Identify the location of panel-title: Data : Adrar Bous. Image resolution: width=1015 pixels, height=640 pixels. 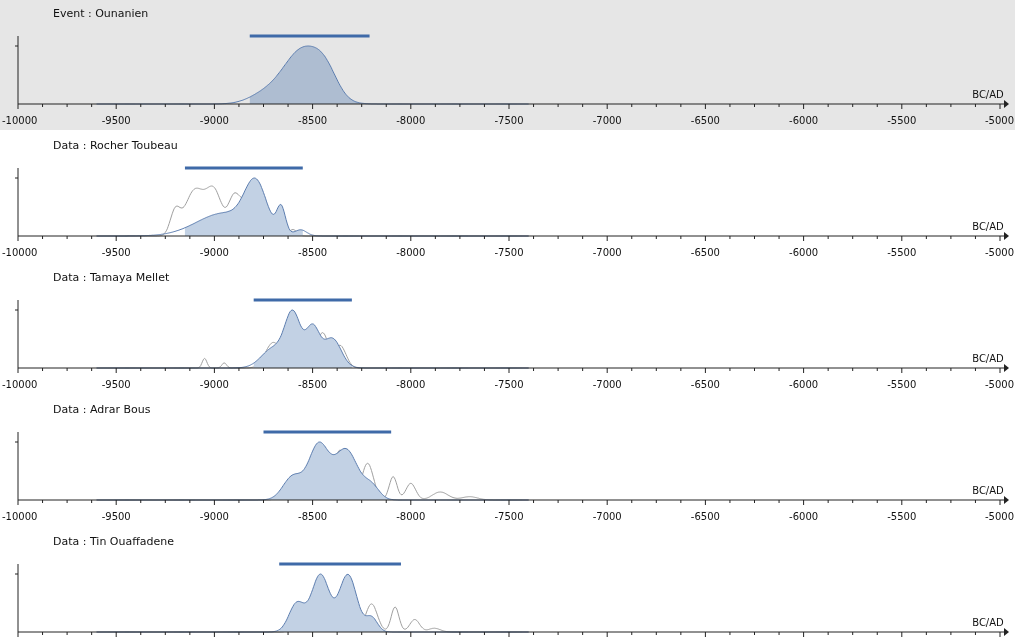
(101, 410).